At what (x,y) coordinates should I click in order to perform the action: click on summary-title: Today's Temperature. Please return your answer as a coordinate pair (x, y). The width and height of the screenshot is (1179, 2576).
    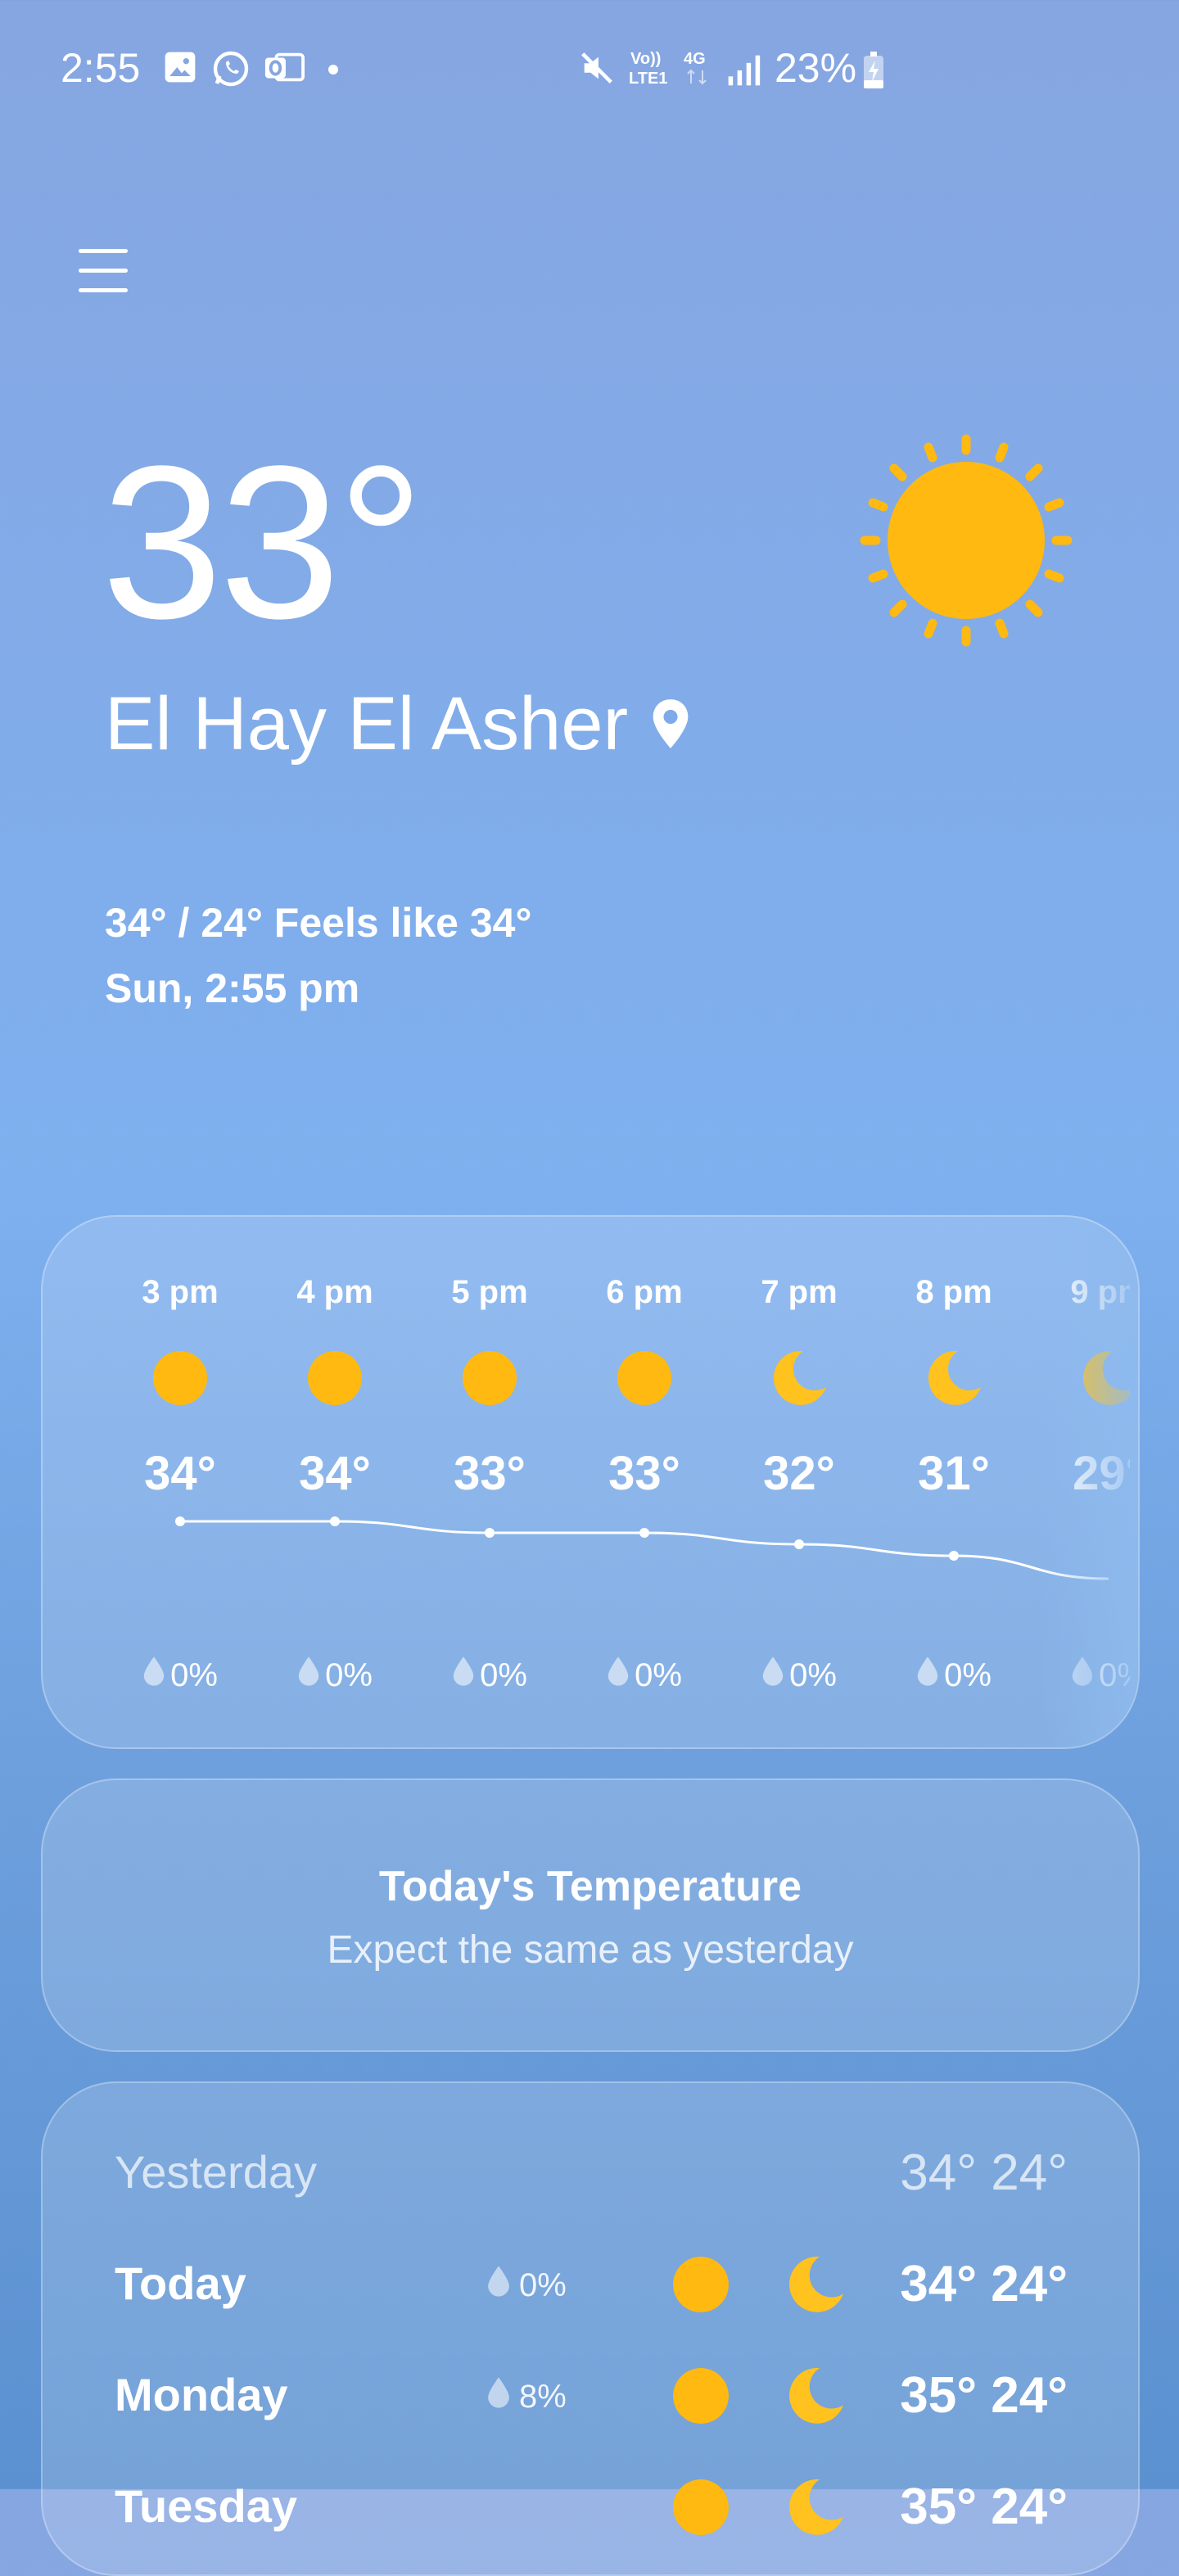
    Looking at the image, I should click on (590, 1887).